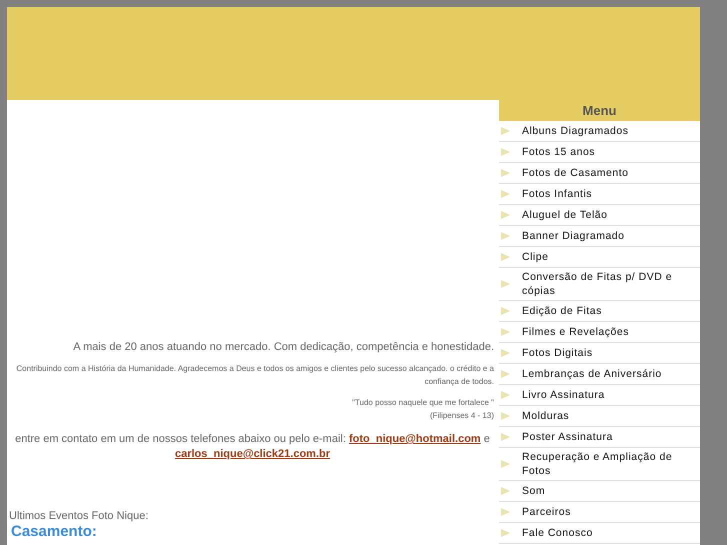 This screenshot has height=545, width=727. Describe the element at coordinates (599, 533) in the screenshot. I see `menu-item: Fale Conosco` at that location.